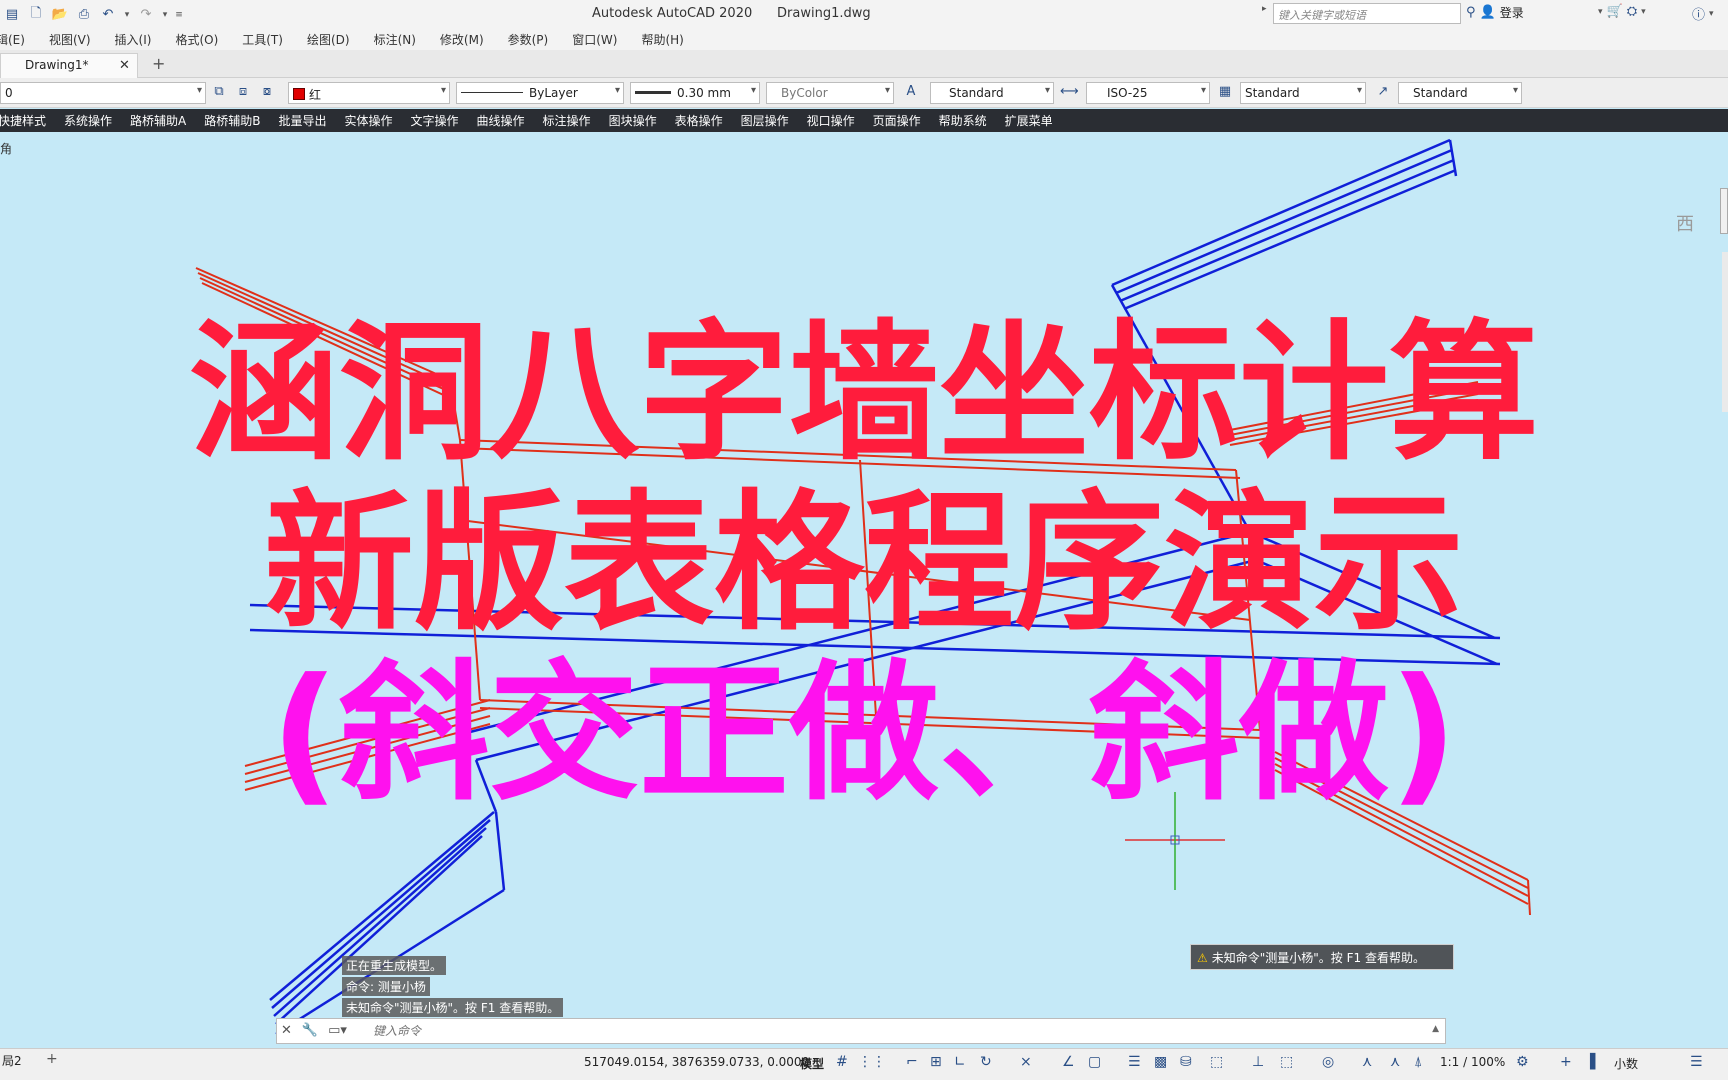 This screenshot has width=1728, height=1080. What do you see at coordinates (1626, 1063) in the screenshot?
I see `units-select: 小数` at bounding box center [1626, 1063].